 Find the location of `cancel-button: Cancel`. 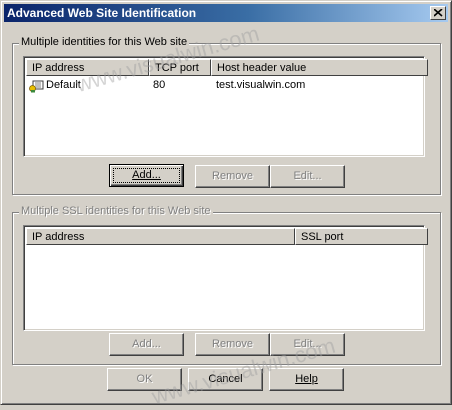

cancel-button: Cancel is located at coordinates (225, 379).